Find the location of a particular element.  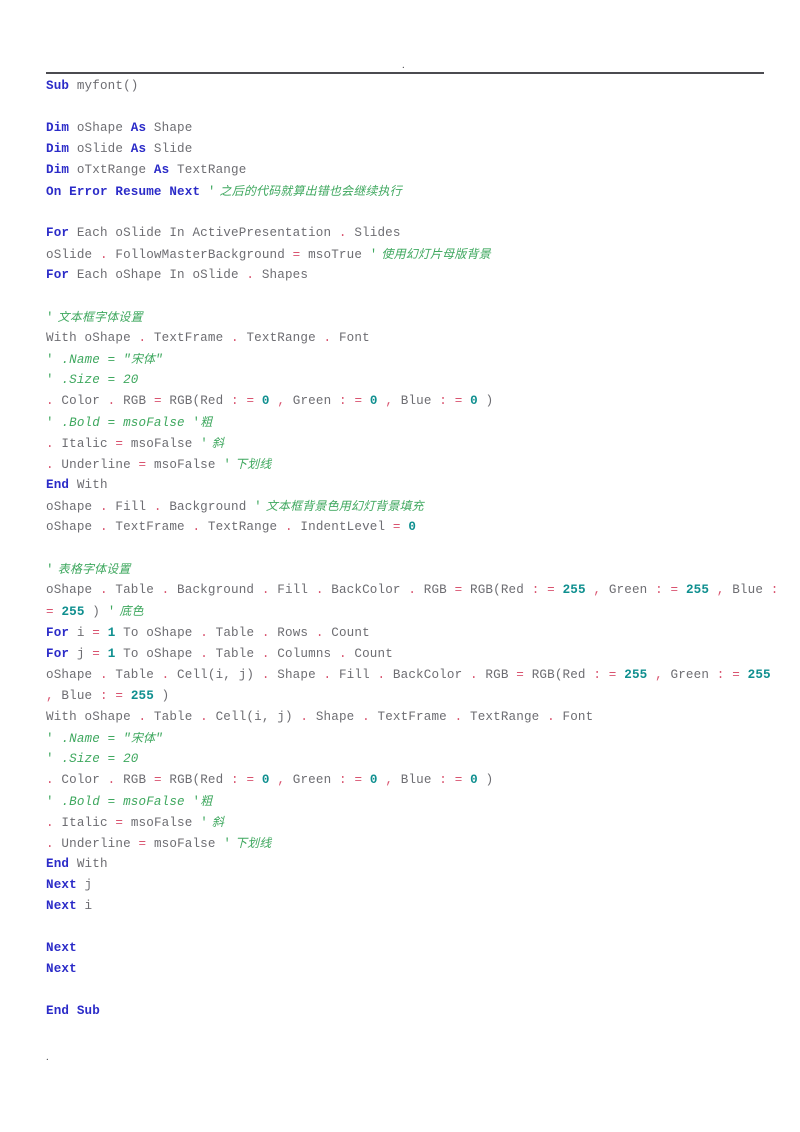

code-token-cmt-cn: 文本框背景色用幻灯背景填充 is located at coordinates (342, 506).